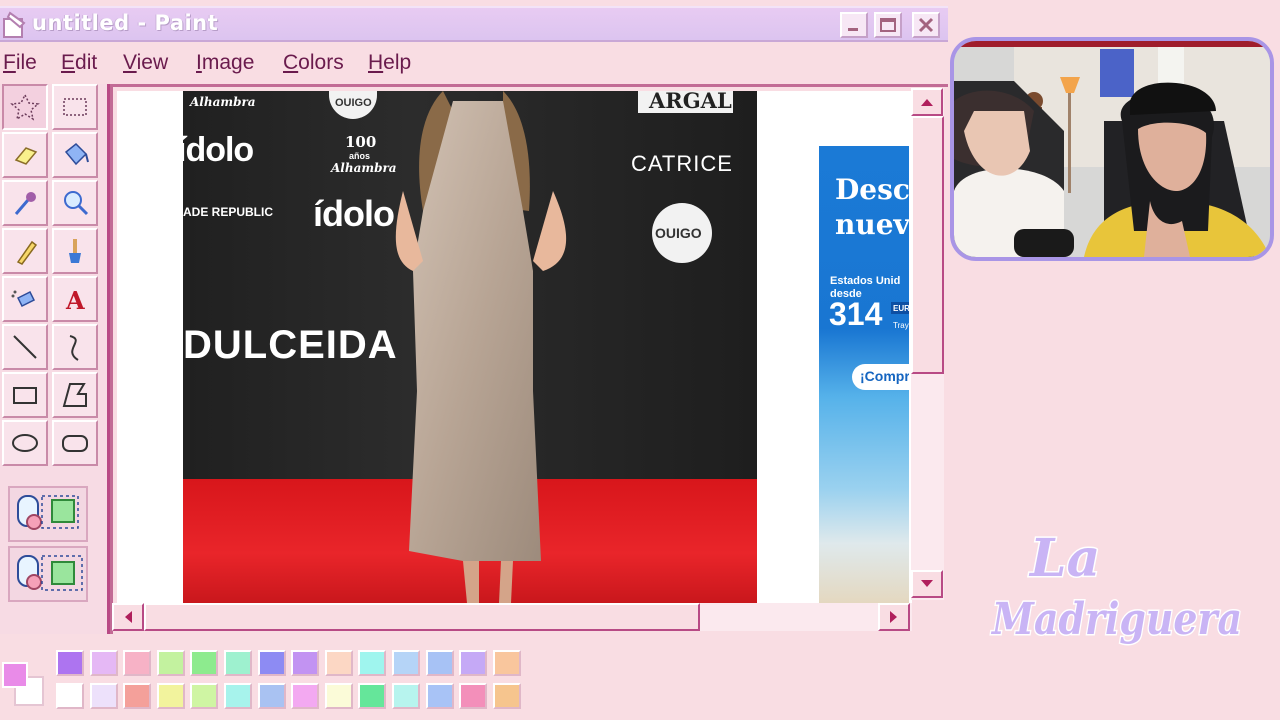 Image resolution: width=1280 pixels, height=720 pixels. What do you see at coordinates (313, 63) in the screenshot?
I see `menu-colors: Colors` at bounding box center [313, 63].